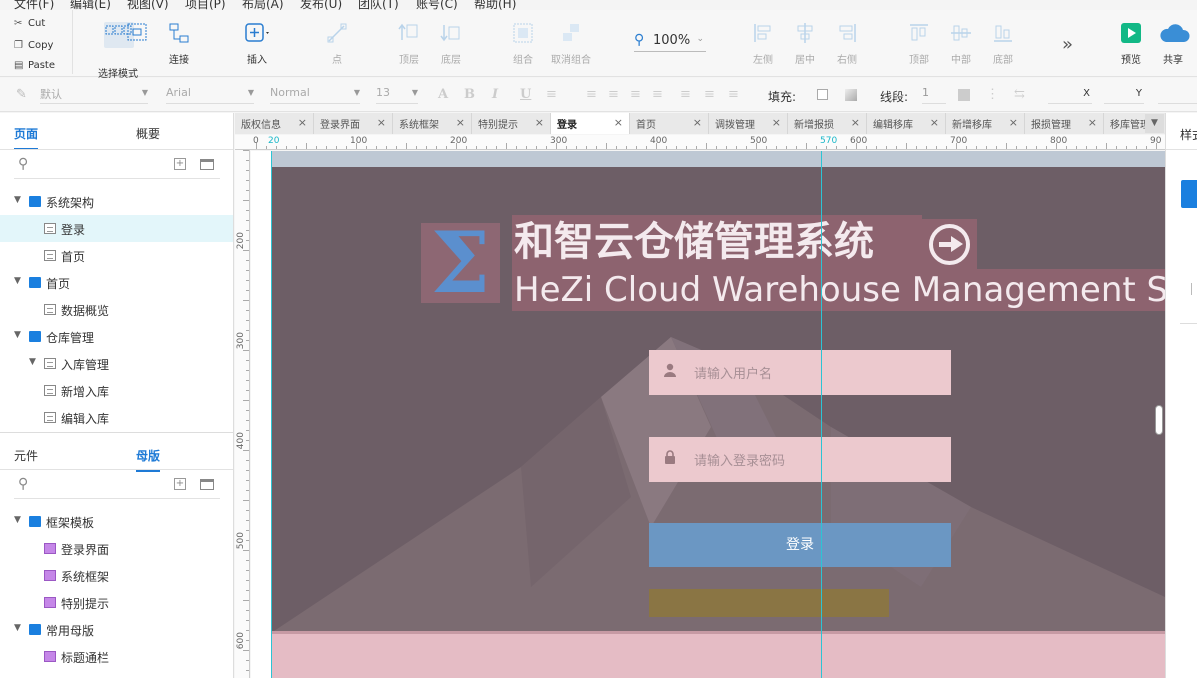 The height and width of the screenshot is (678, 1197). I want to click on align-text-right-icon: ≡, so click(635, 94).